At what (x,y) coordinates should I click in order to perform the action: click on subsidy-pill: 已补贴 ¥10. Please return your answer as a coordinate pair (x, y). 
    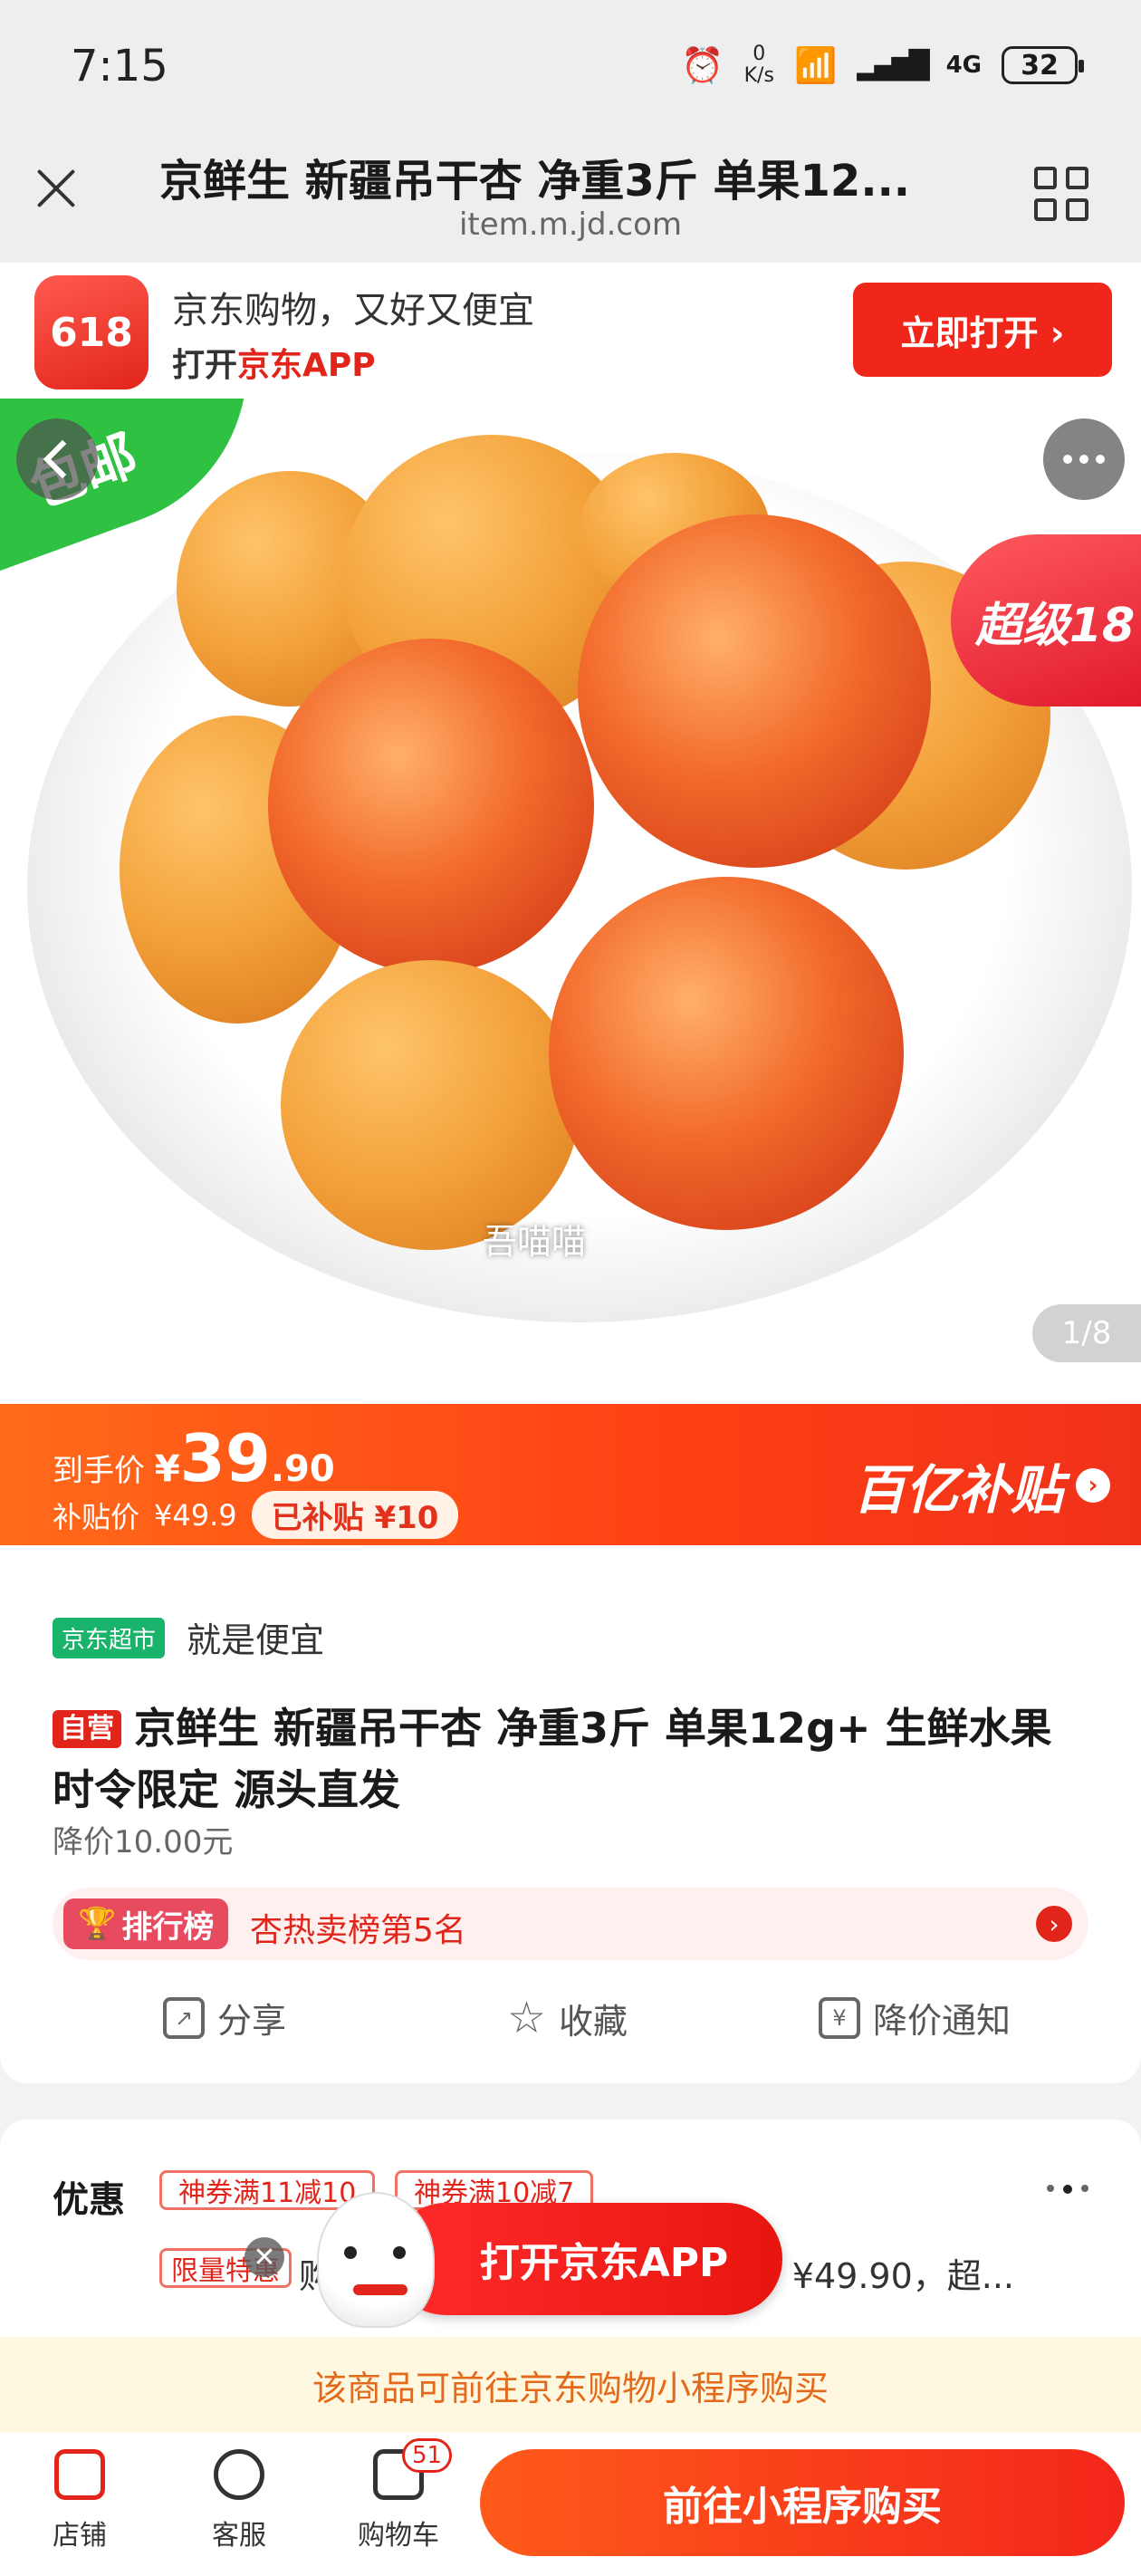
    Looking at the image, I should click on (355, 1515).